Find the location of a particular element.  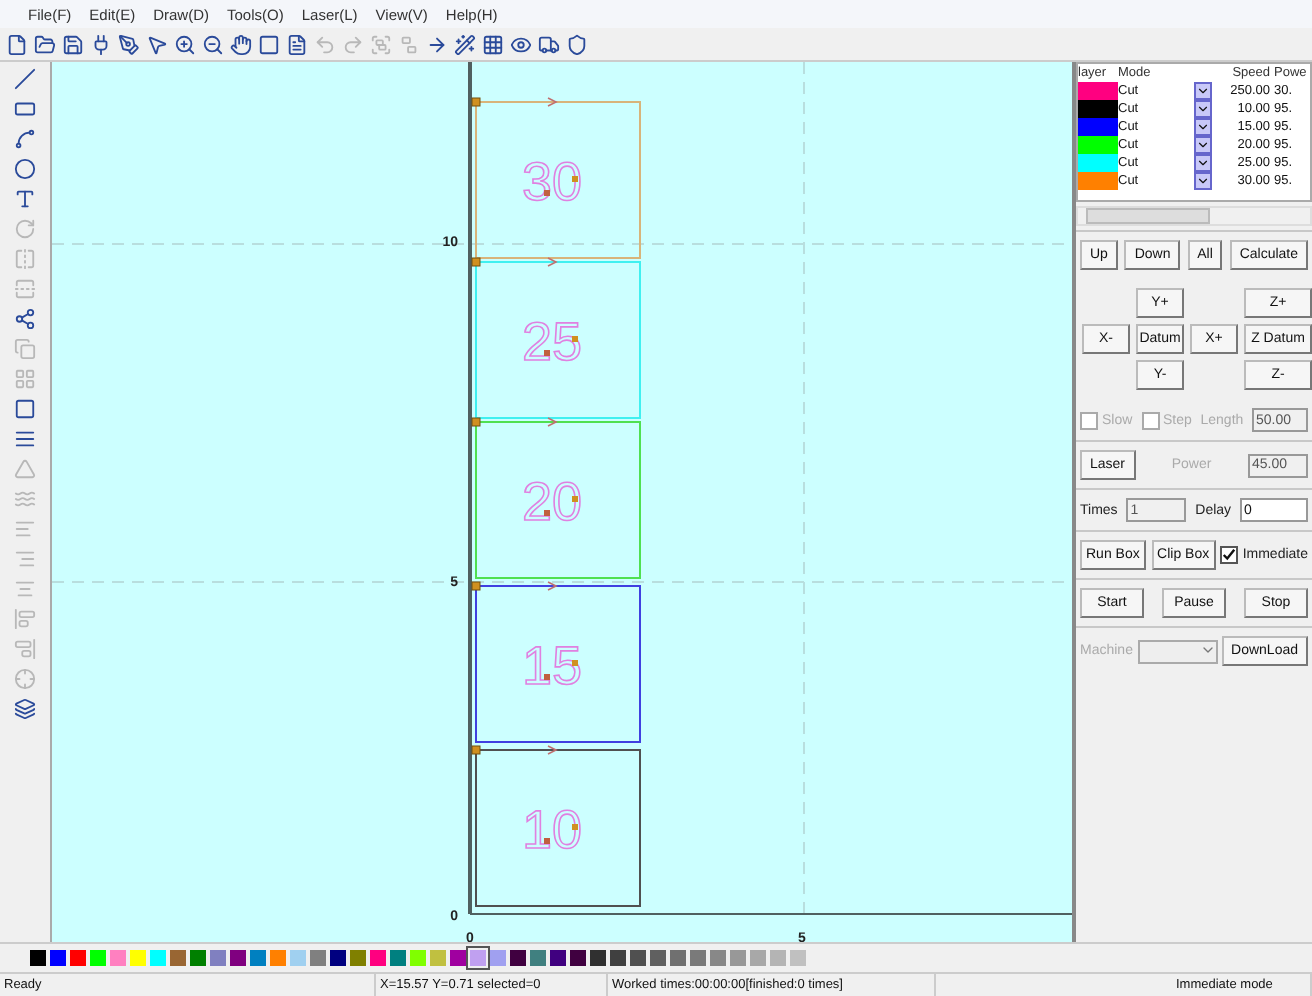

ellipse-icon is located at coordinates (25, 169).